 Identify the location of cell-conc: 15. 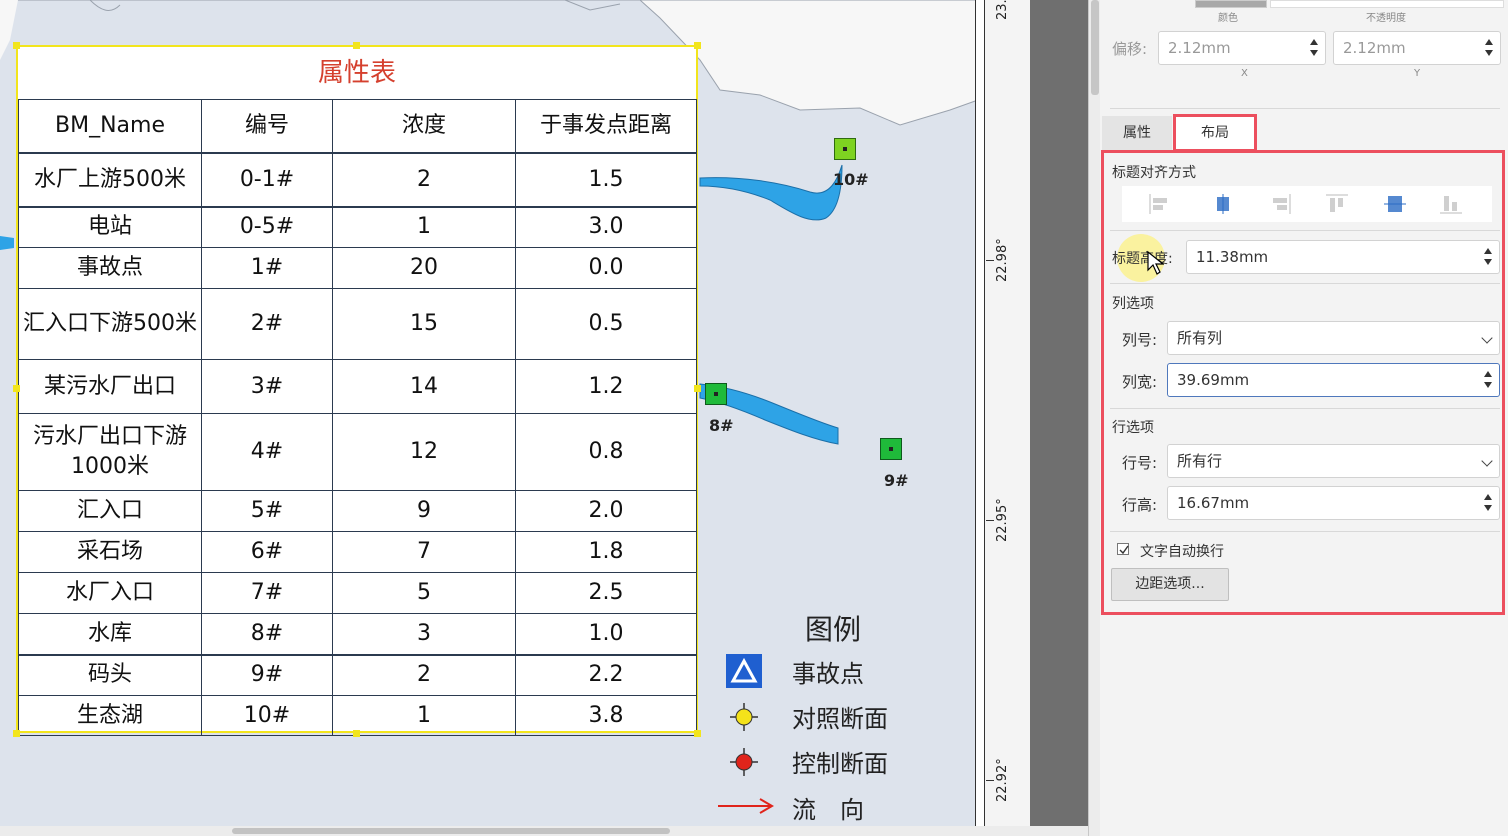
(424, 324).